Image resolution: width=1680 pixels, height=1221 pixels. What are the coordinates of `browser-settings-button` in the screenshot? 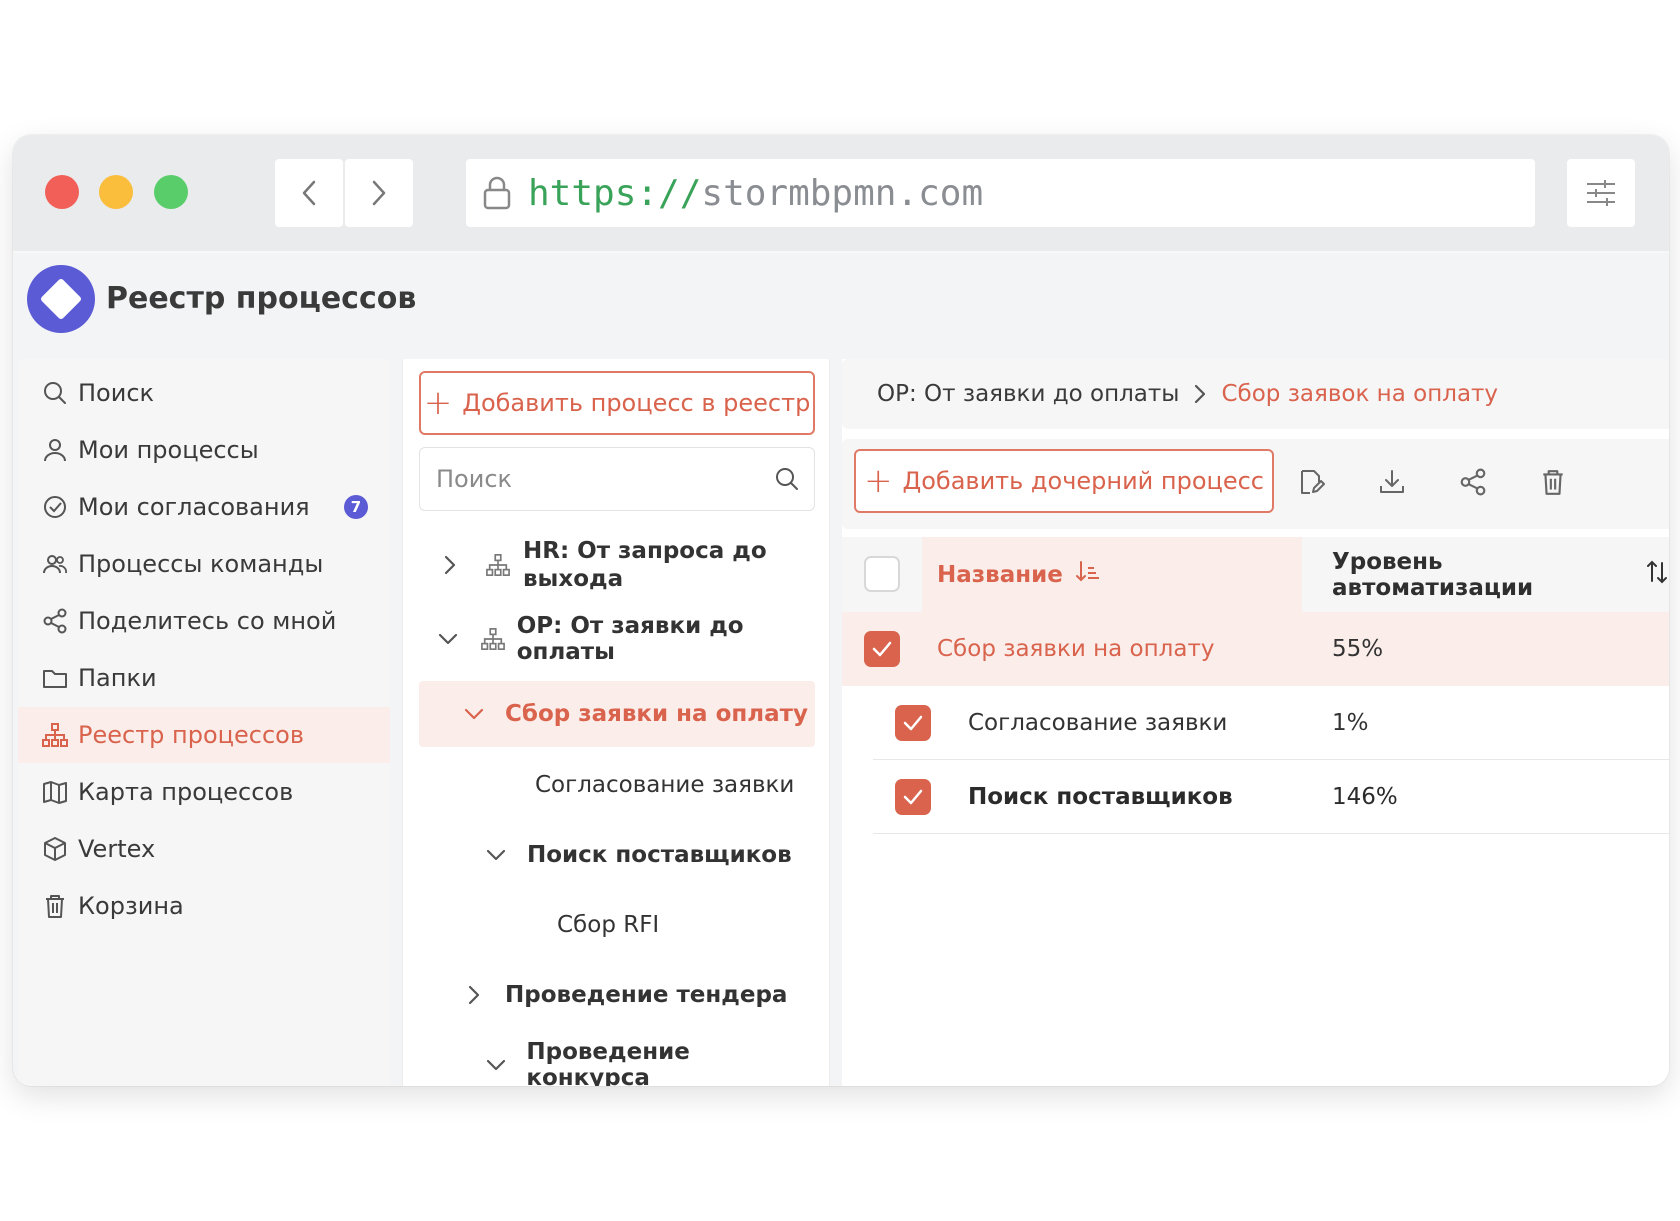 It's located at (1601, 193).